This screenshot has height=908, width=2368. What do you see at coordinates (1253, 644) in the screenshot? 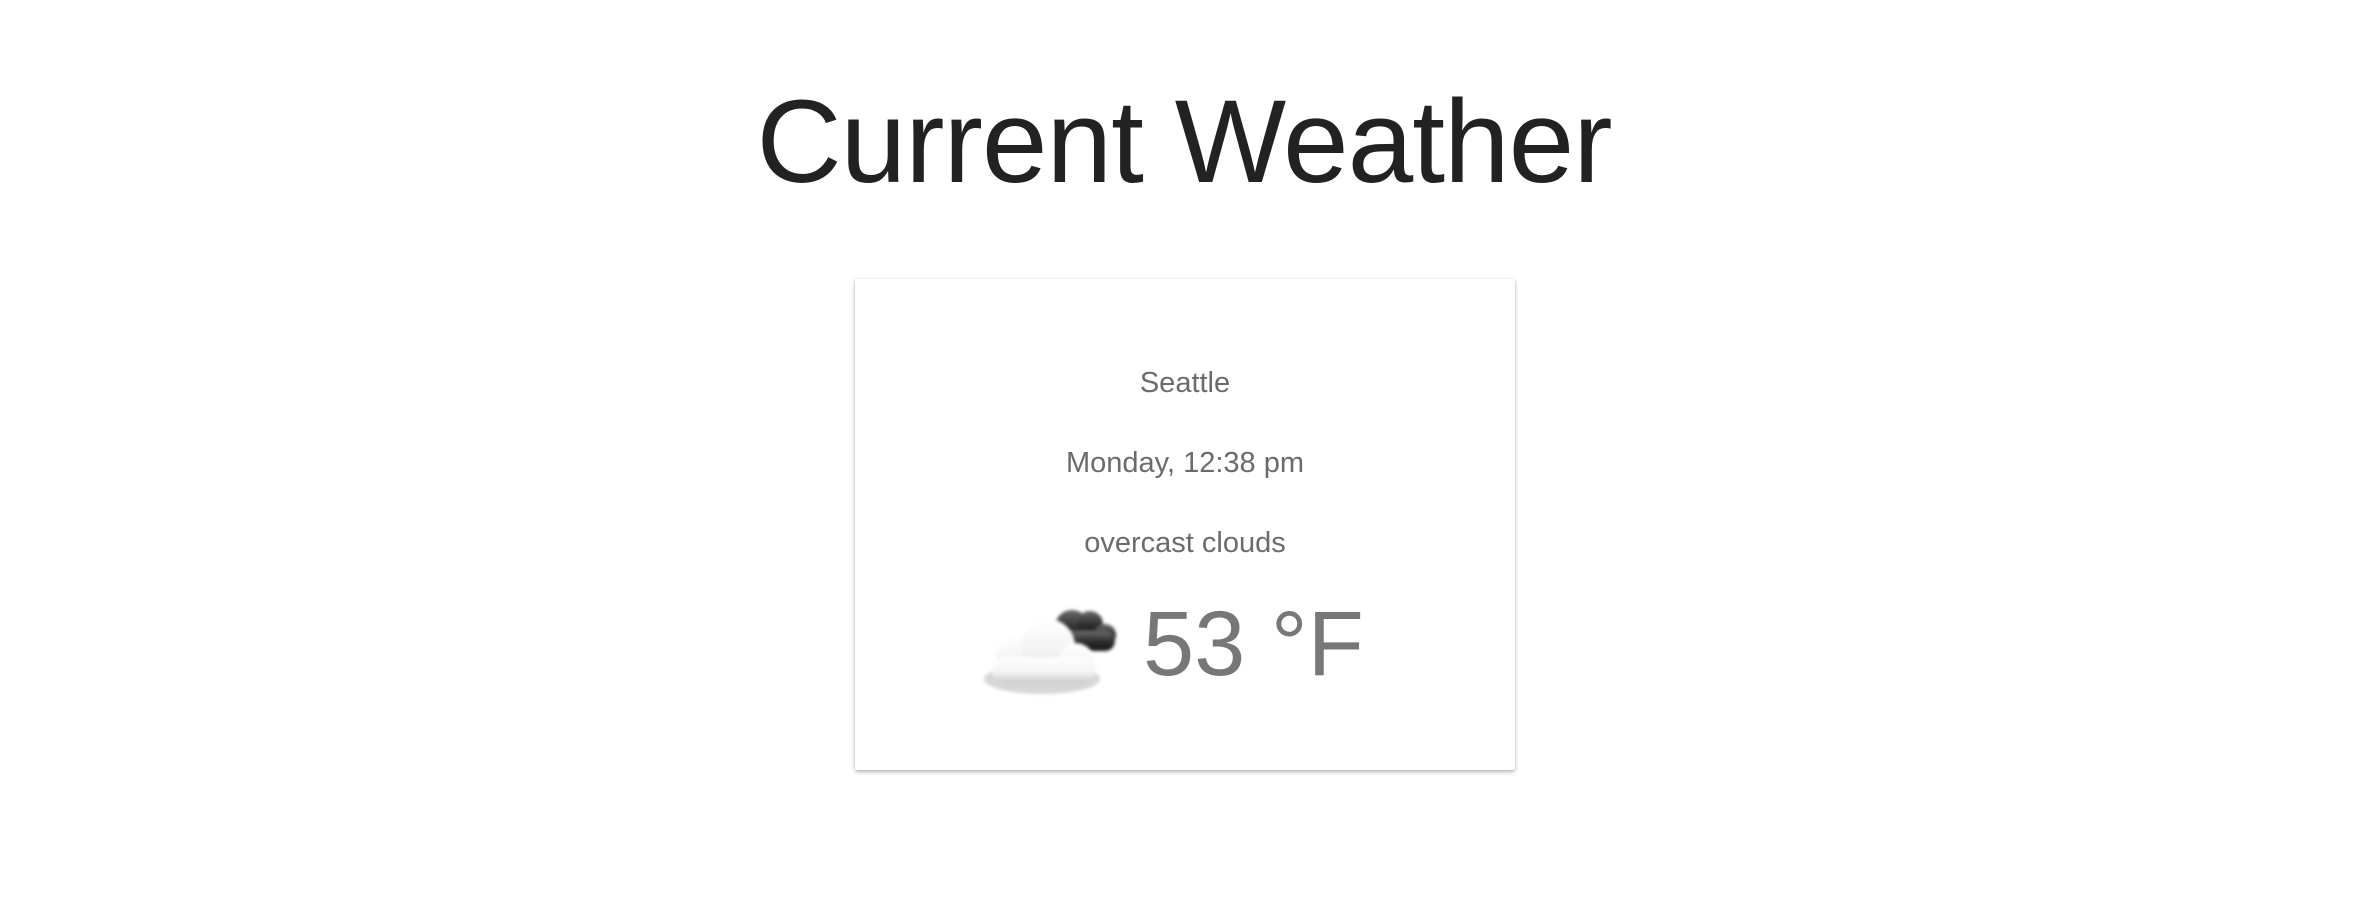
I see `temperature-value: 53 °F` at bounding box center [1253, 644].